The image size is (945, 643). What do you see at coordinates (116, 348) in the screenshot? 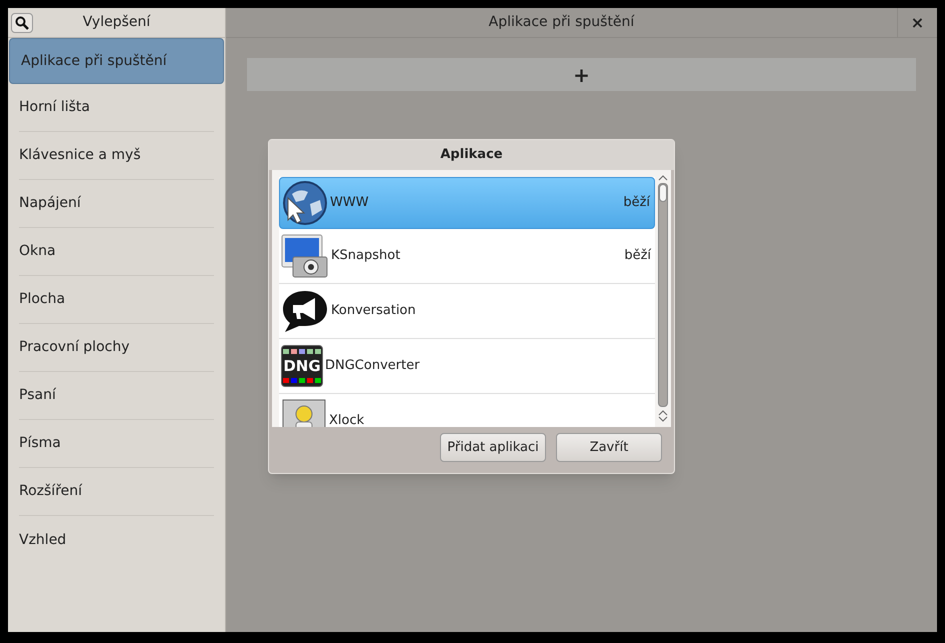
I see `sidebar-item: Pracovní plochy` at bounding box center [116, 348].